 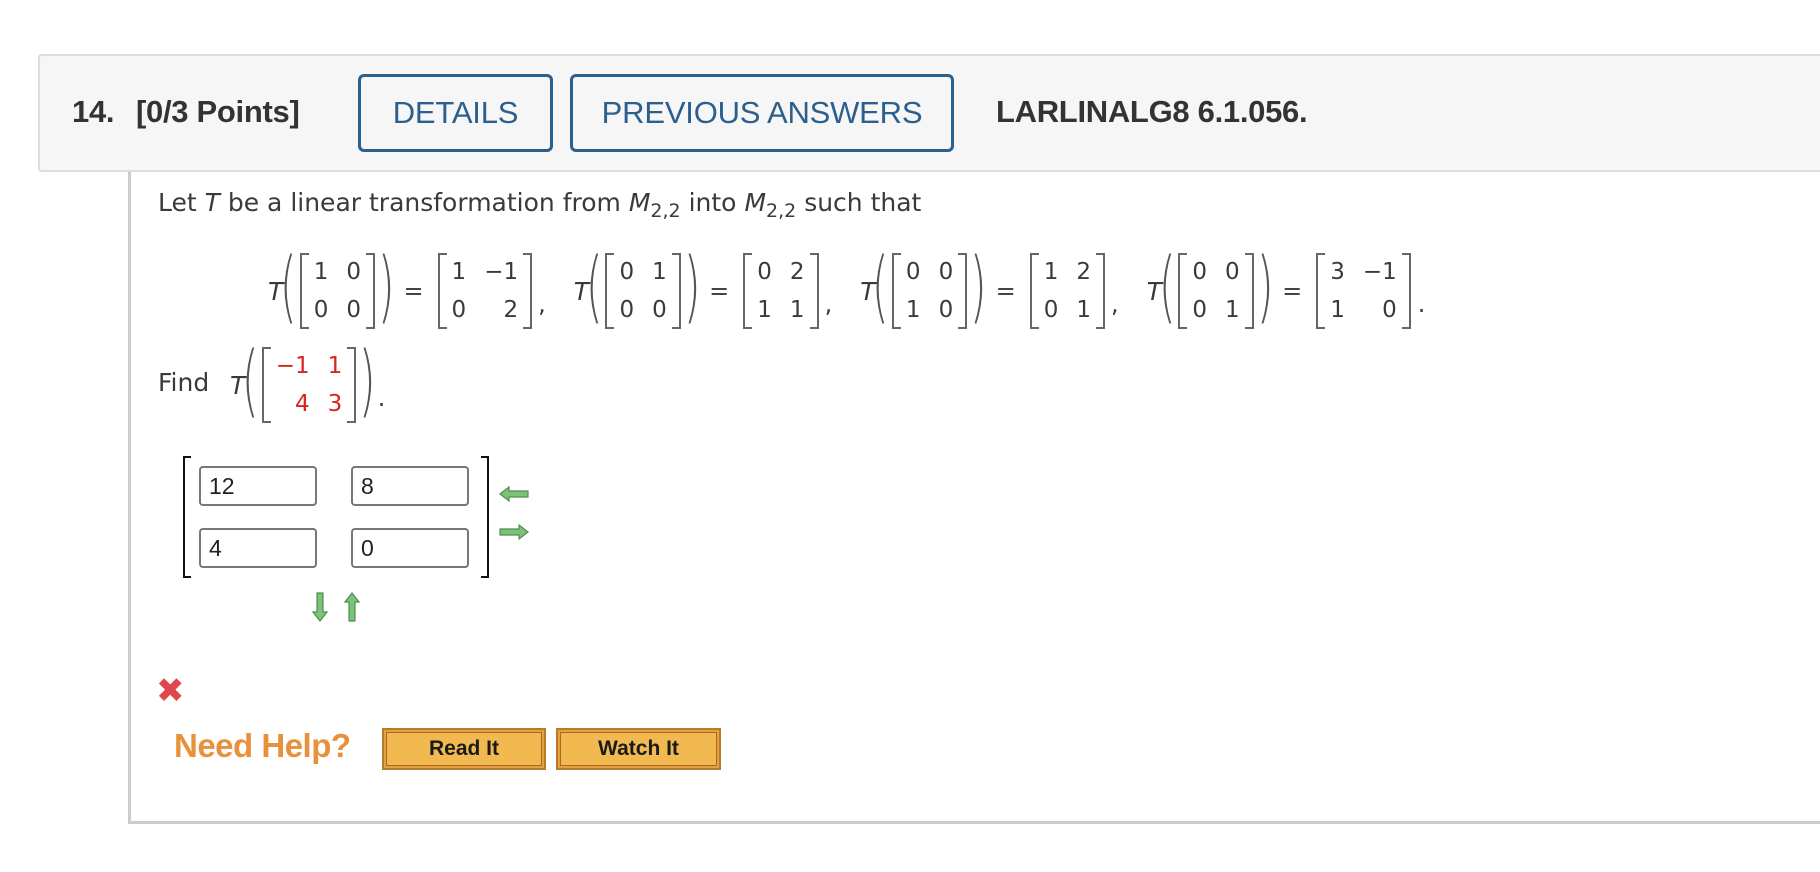 I want to click on find-matrix: −1 1 4 3, so click(x=309, y=385).